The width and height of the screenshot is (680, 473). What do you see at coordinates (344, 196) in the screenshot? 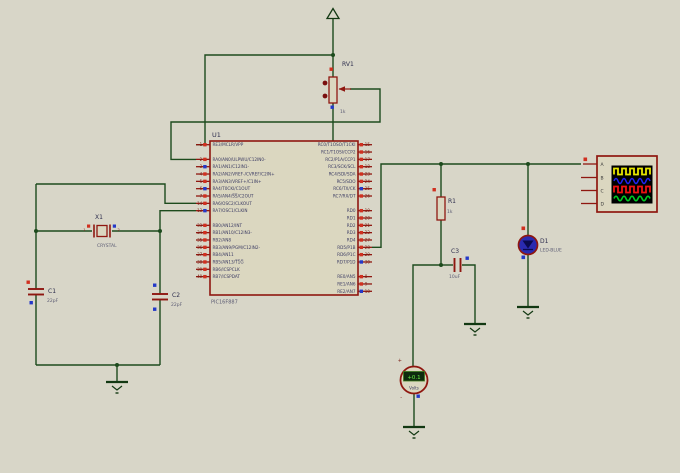
I see `pin-label: RC7/RX/DT` at bounding box center [344, 196].